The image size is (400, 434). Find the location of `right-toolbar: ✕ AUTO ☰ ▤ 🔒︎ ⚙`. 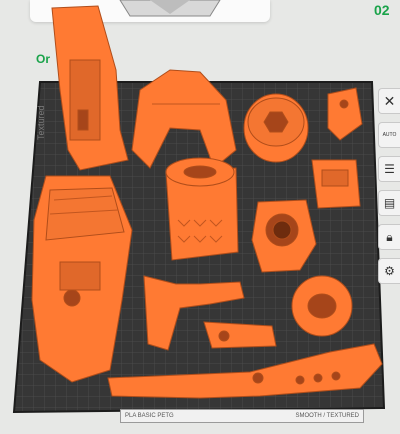

right-toolbar: ✕ AUTO ☰ ▤ 🔒︎ ⚙ is located at coordinates (389, 190).